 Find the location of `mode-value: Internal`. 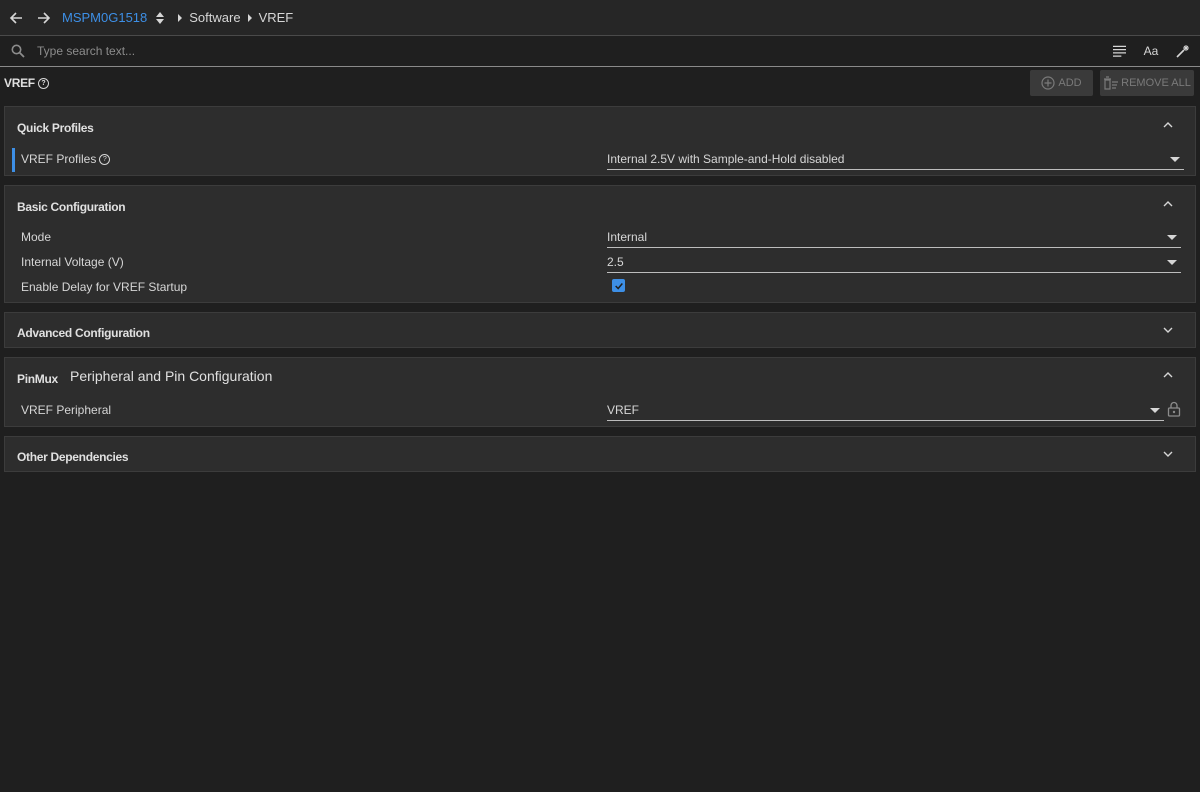

mode-value: Internal is located at coordinates (627, 237).